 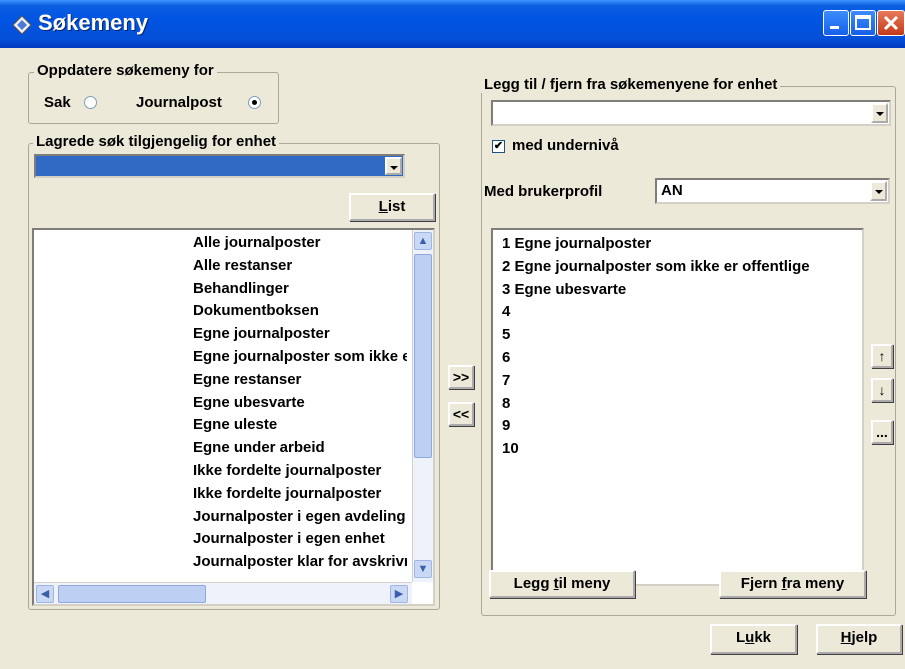 What do you see at coordinates (93, 22) in the screenshot?
I see `window-title: Søkemeny` at bounding box center [93, 22].